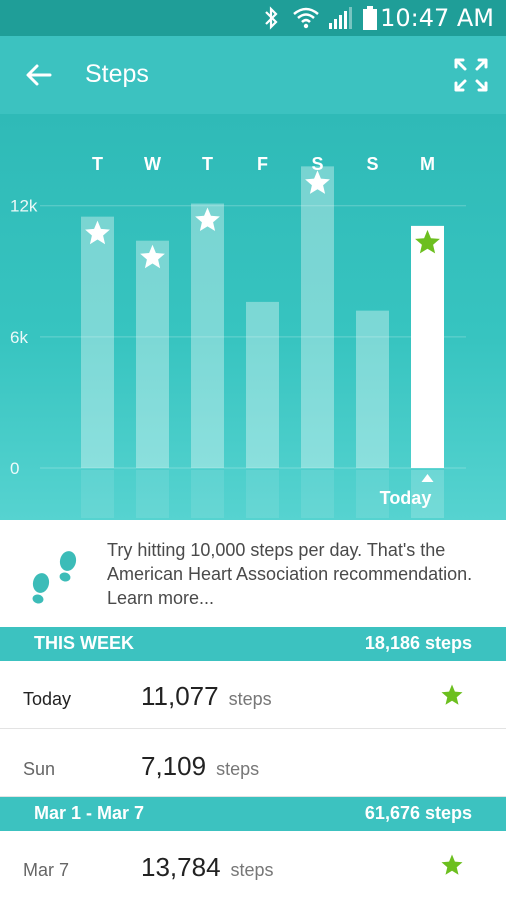  I want to click on app-bar: Steps, so click(253, 75).